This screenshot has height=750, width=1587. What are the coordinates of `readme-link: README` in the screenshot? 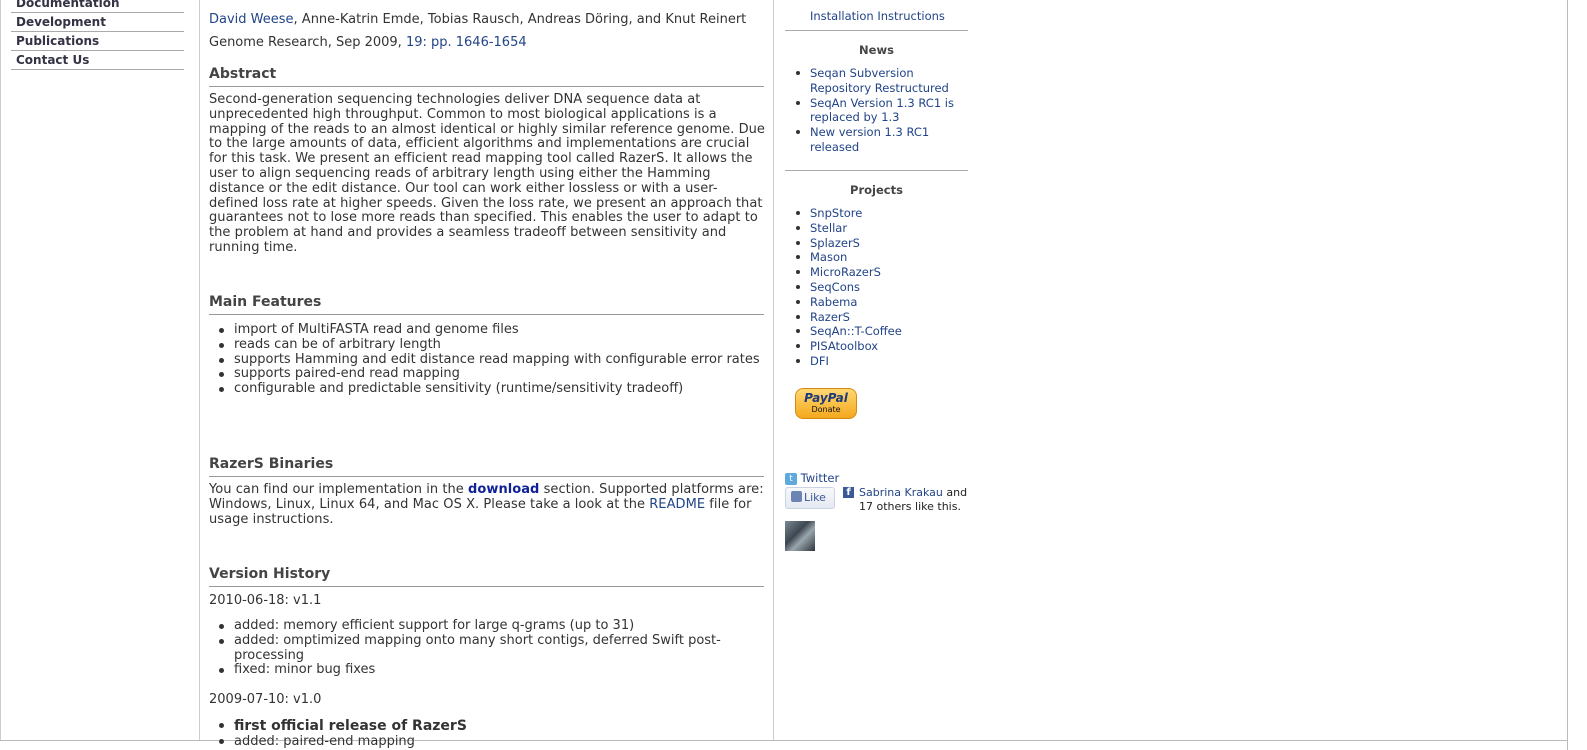 It's located at (677, 504).